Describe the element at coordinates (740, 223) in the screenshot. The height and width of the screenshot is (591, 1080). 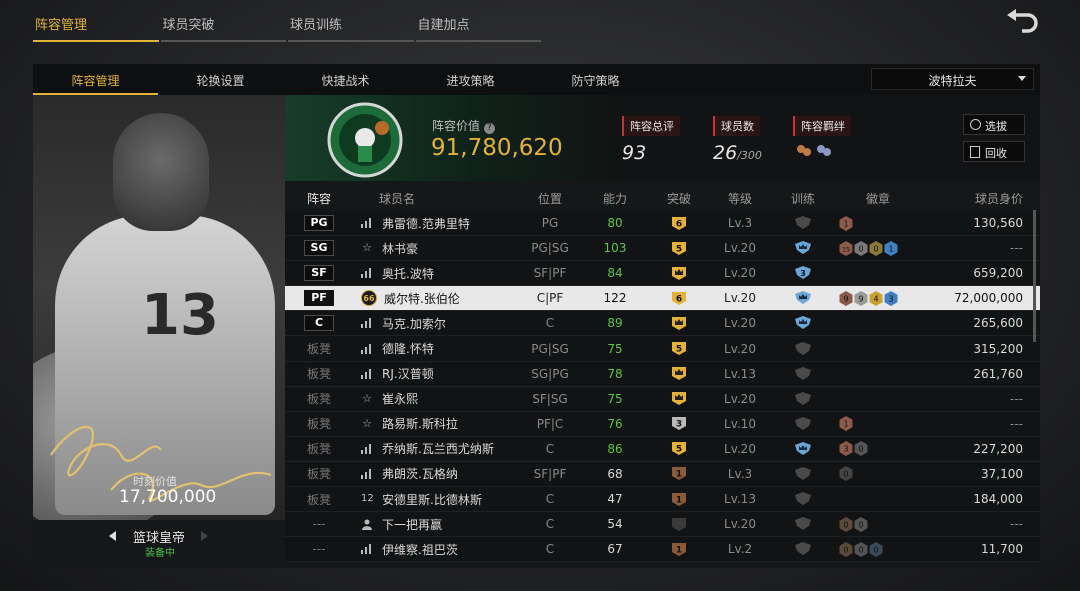
I see `level-cell: Lv.3` at that location.